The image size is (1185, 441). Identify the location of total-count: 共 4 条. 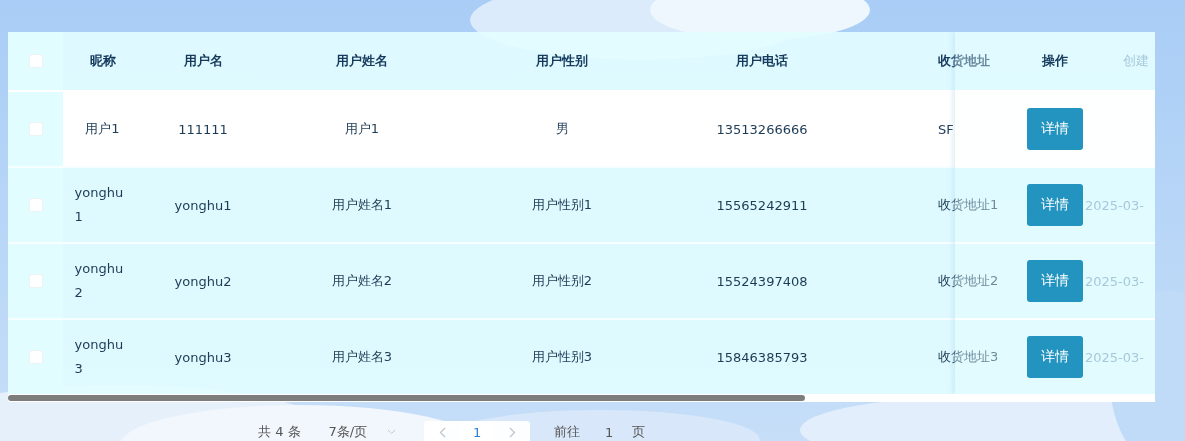
(279, 432).